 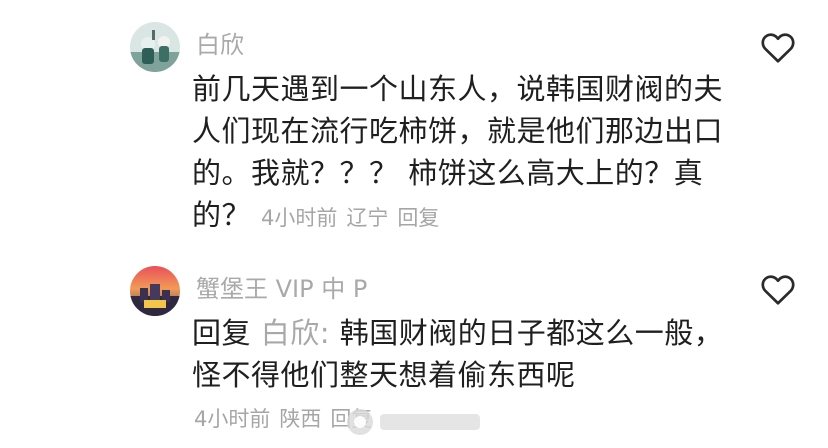 What do you see at coordinates (418, 218) in the screenshot?
I see `reply-button: 回复` at bounding box center [418, 218].